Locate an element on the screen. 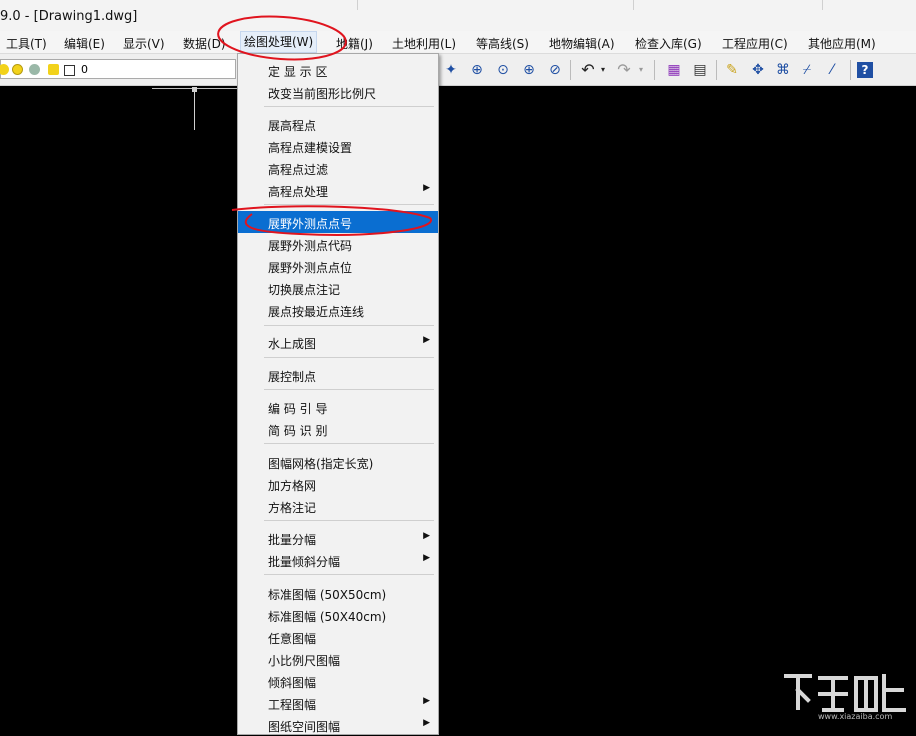 The height and width of the screenshot is (736, 916). menu-item-engineering-sheet: 工程图幅 ▶ is located at coordinates (338, 703).